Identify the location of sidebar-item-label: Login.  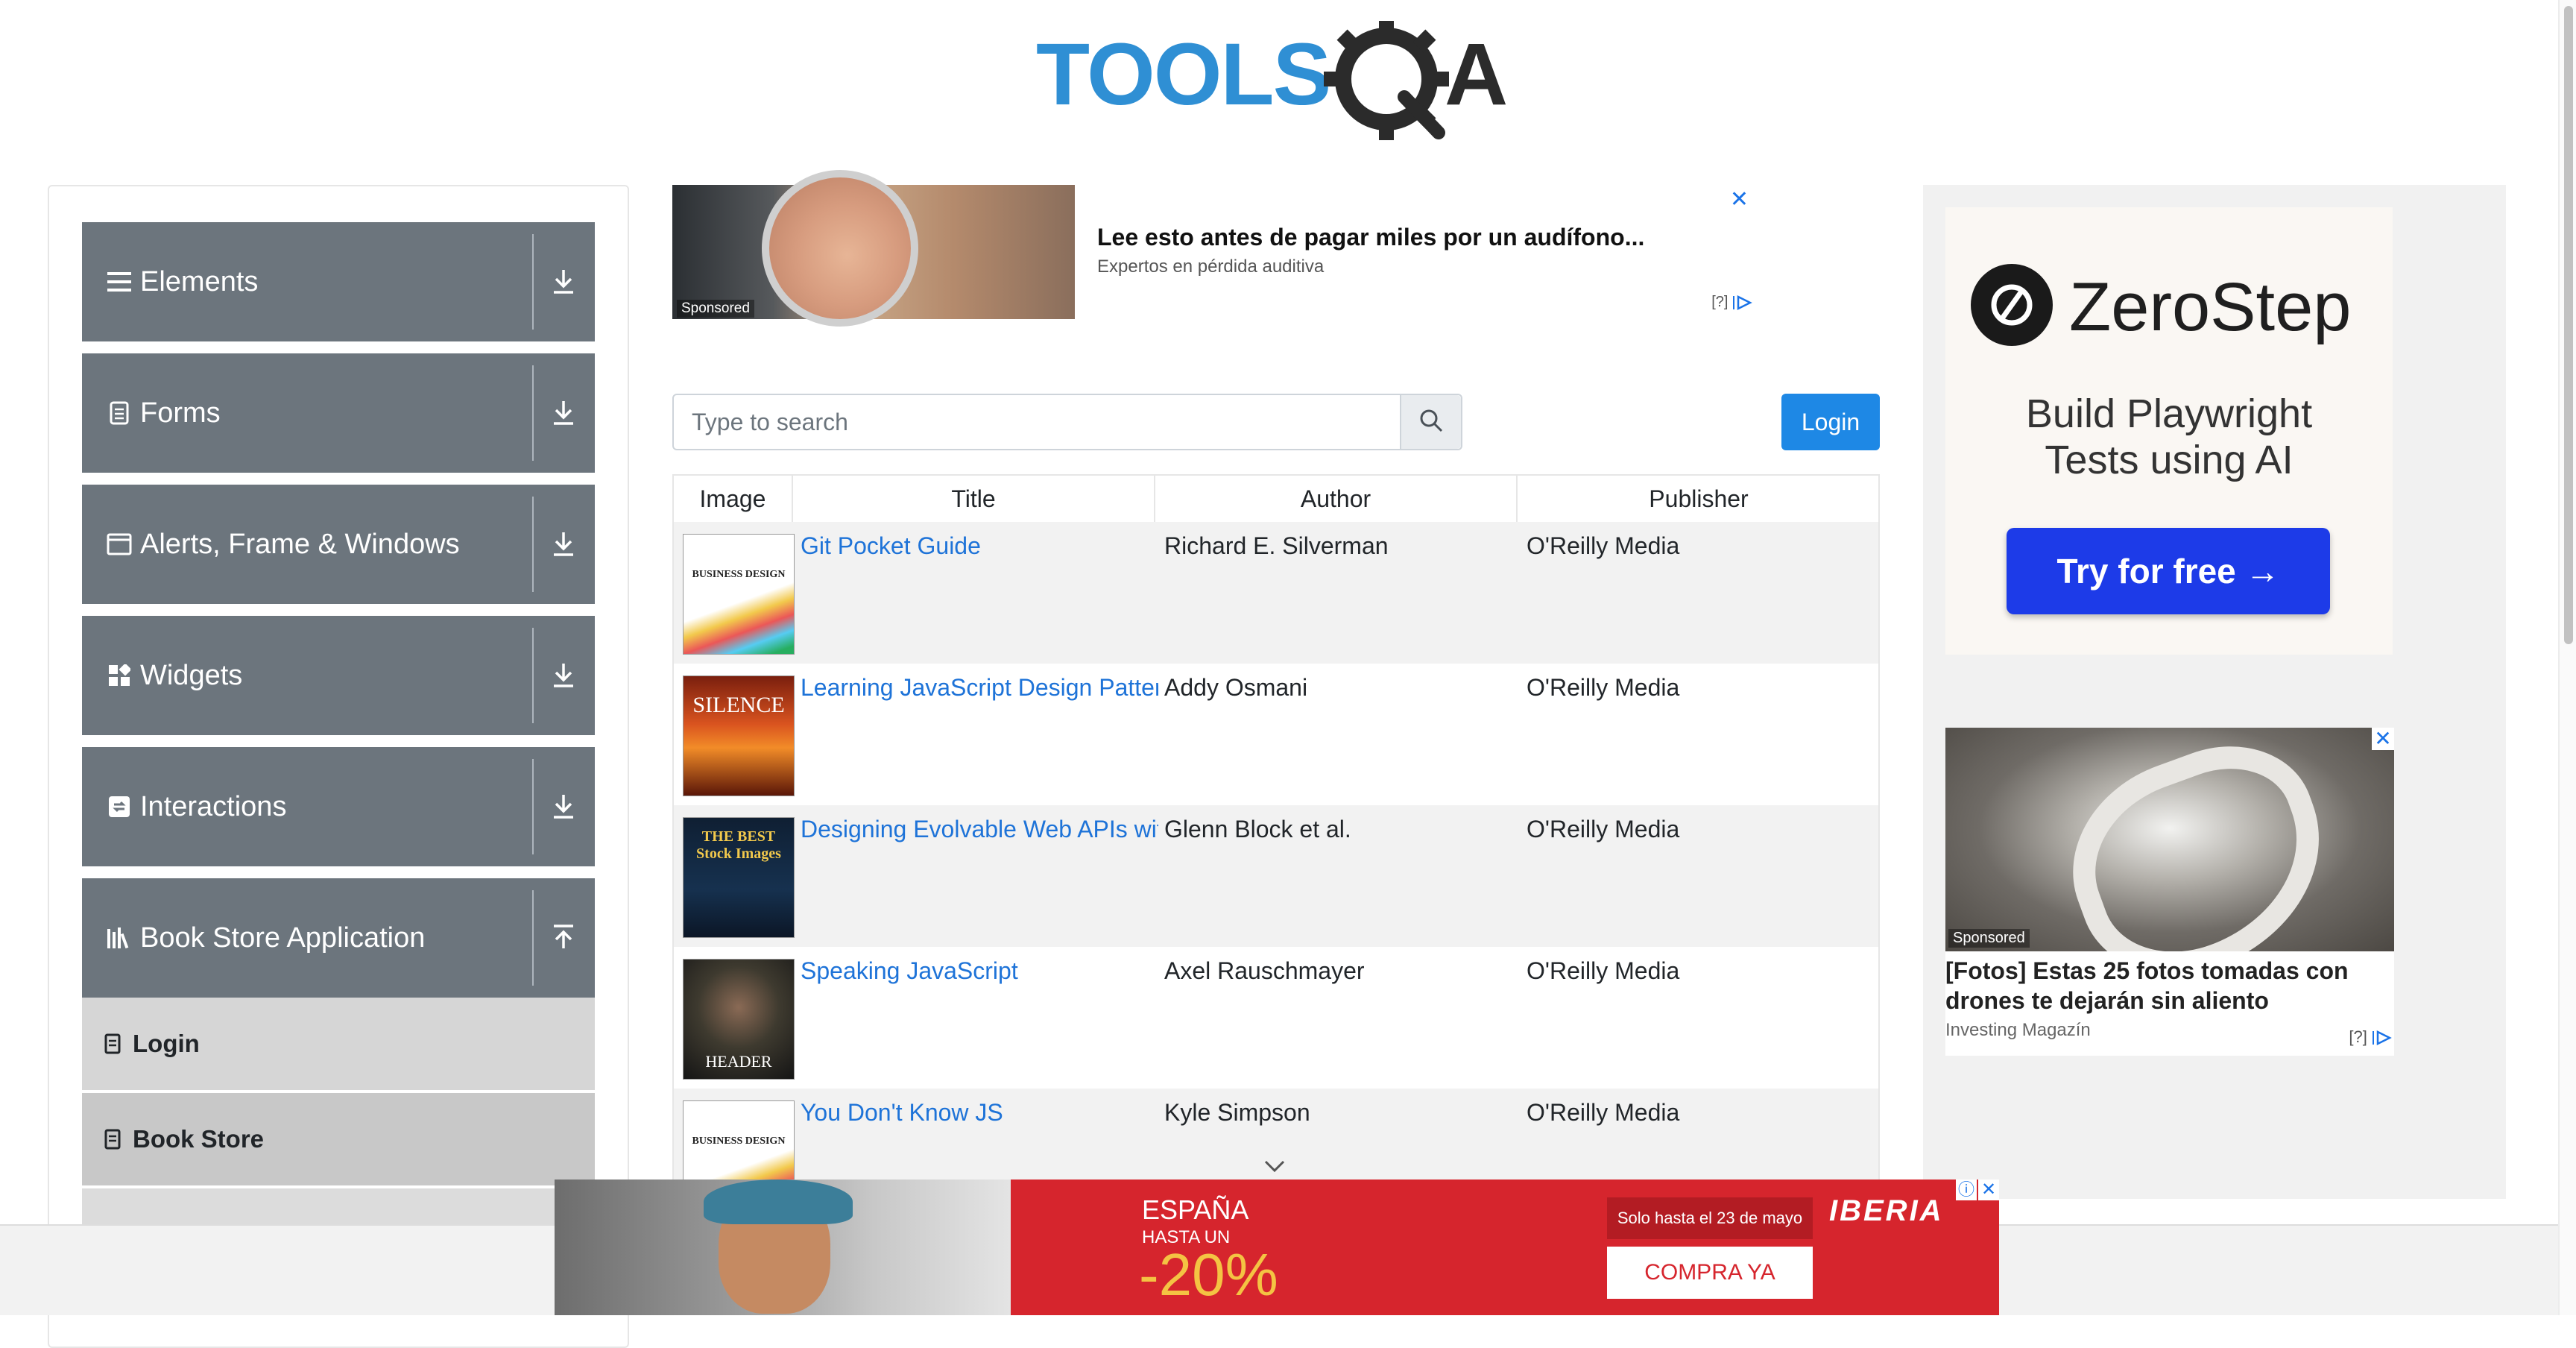
(166, 1043).